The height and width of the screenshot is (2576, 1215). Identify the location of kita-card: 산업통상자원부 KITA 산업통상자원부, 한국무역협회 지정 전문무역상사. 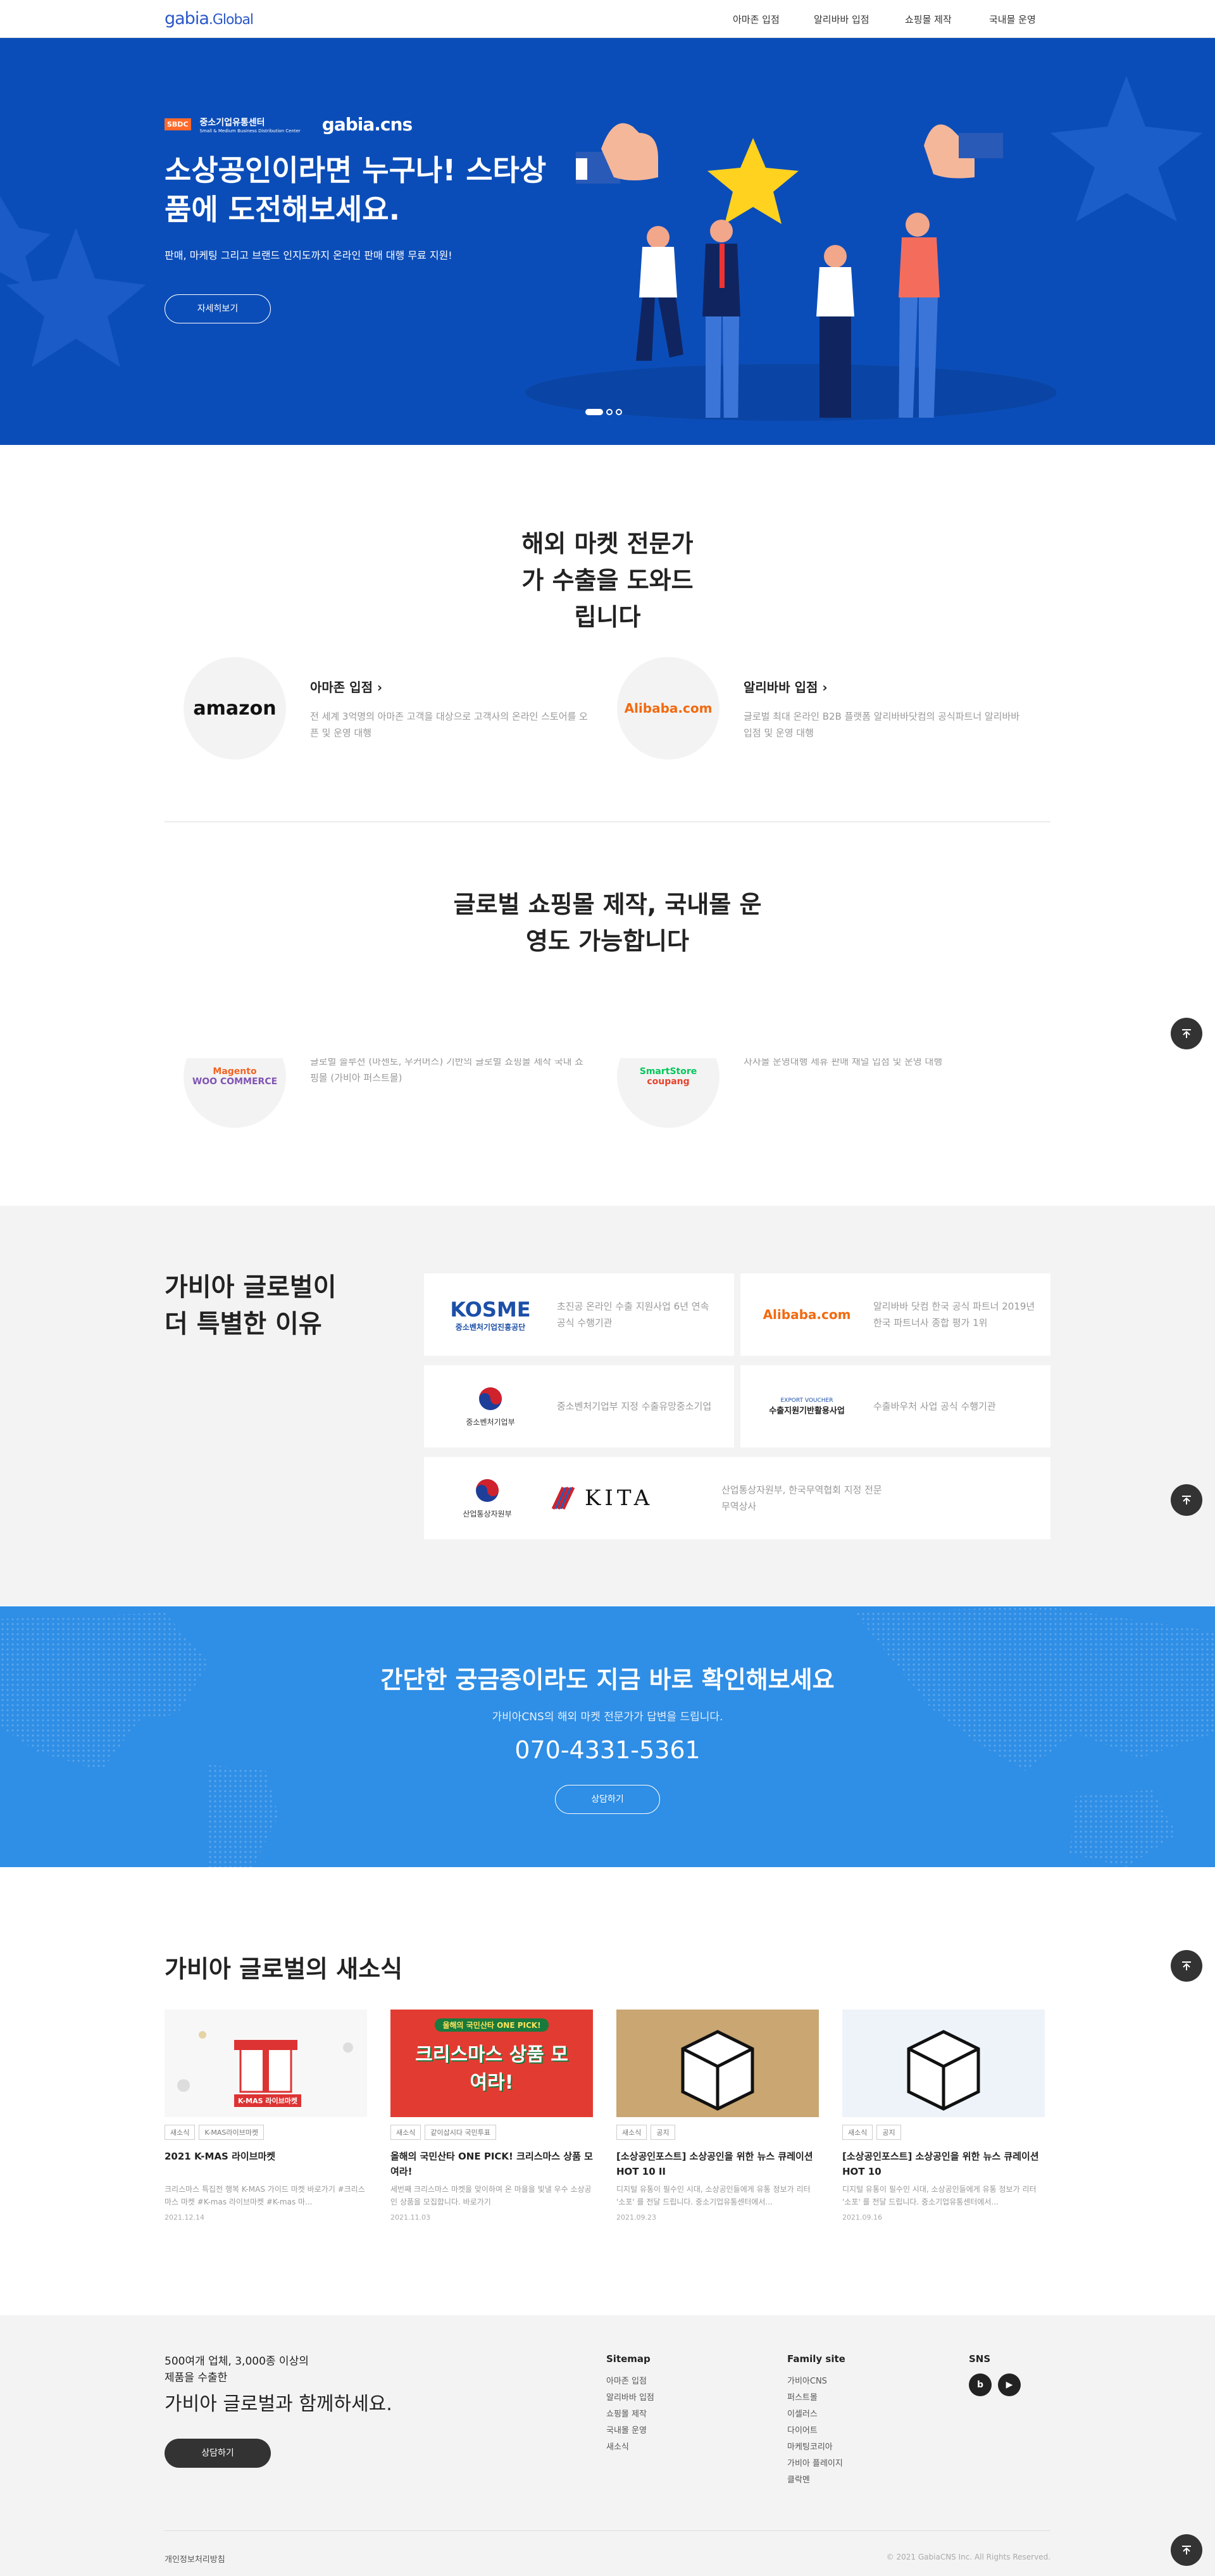
(737, 1498).